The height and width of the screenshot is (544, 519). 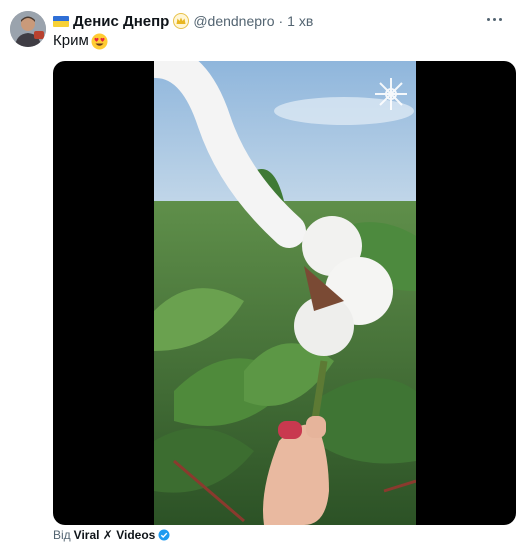 I want to click on via-label: Від, so click(x=62, y=535).